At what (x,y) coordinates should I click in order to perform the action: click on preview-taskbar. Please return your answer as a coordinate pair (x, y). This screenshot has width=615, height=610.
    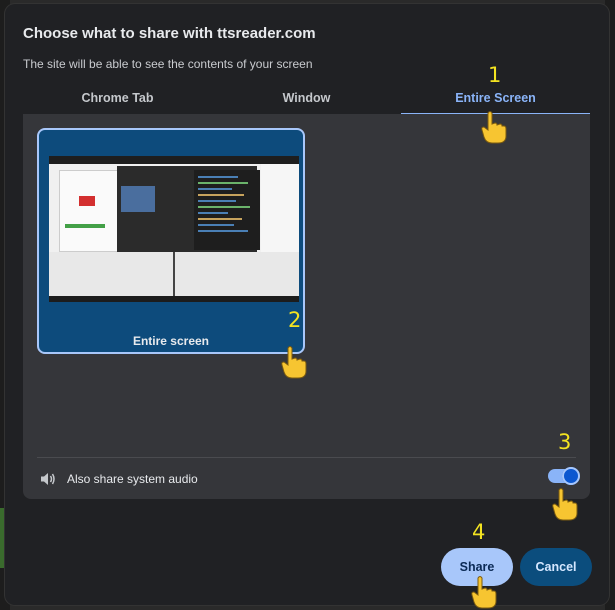
    Looking at the image, I should click on (174, 299).